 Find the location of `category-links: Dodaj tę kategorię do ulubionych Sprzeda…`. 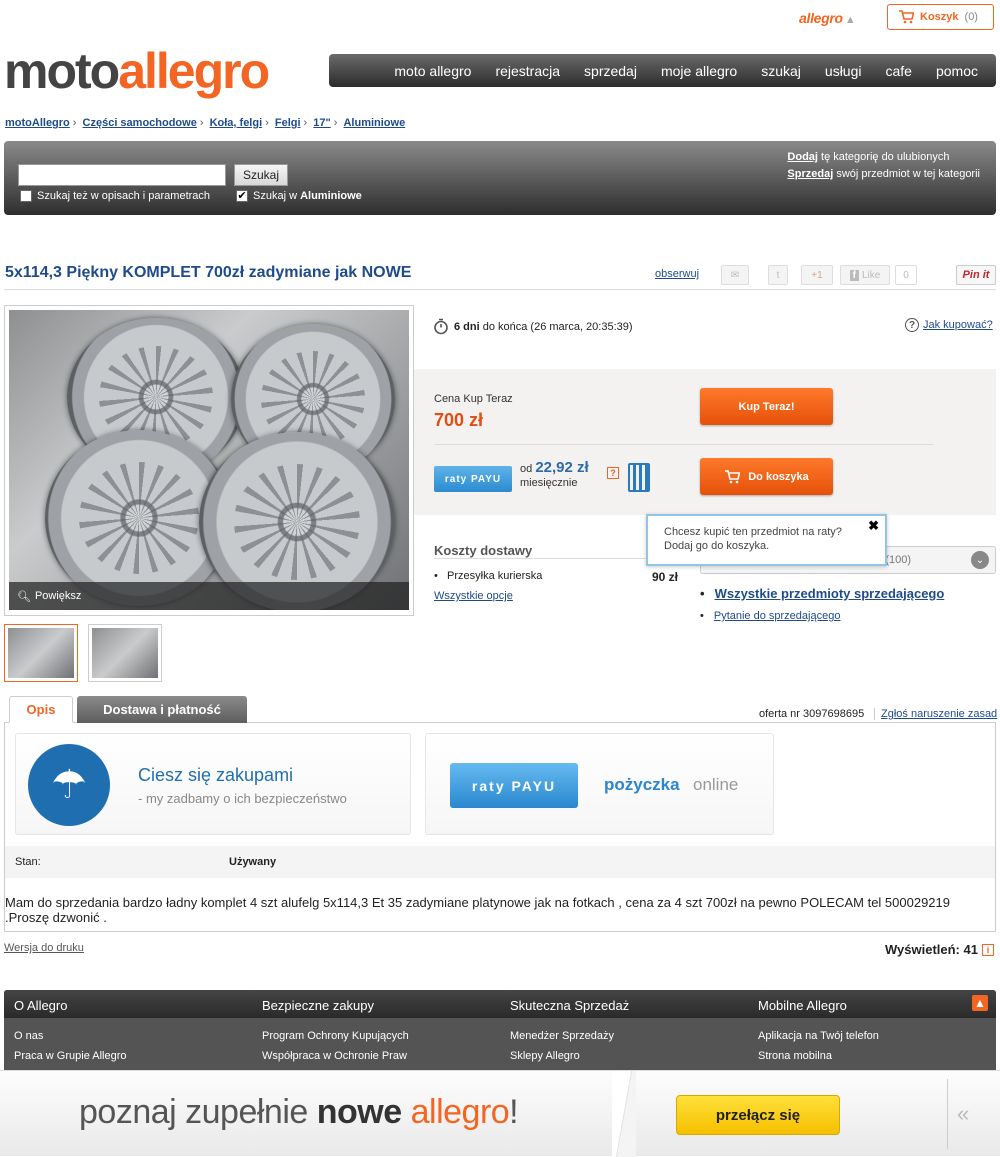

category-links: Dodaj tę kategorię do ulubionych Sprzeda… is located at coordinates (883, 165).